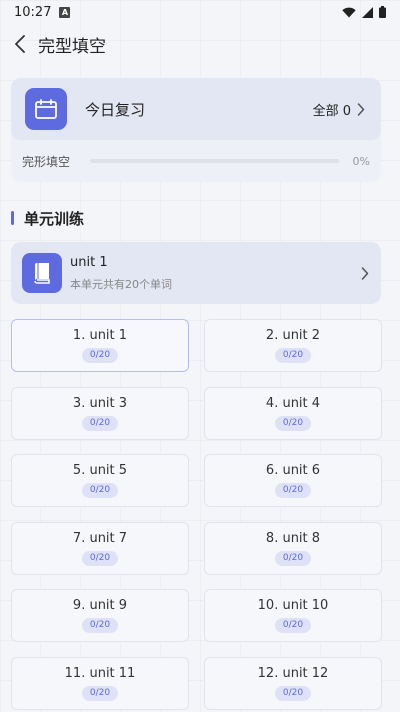 This screenshot has height=712, width=400. What do you see at coordinates (54, 218) in the screenshot?
I see `section-title: 单元训练` at bounding box center [54, 218].